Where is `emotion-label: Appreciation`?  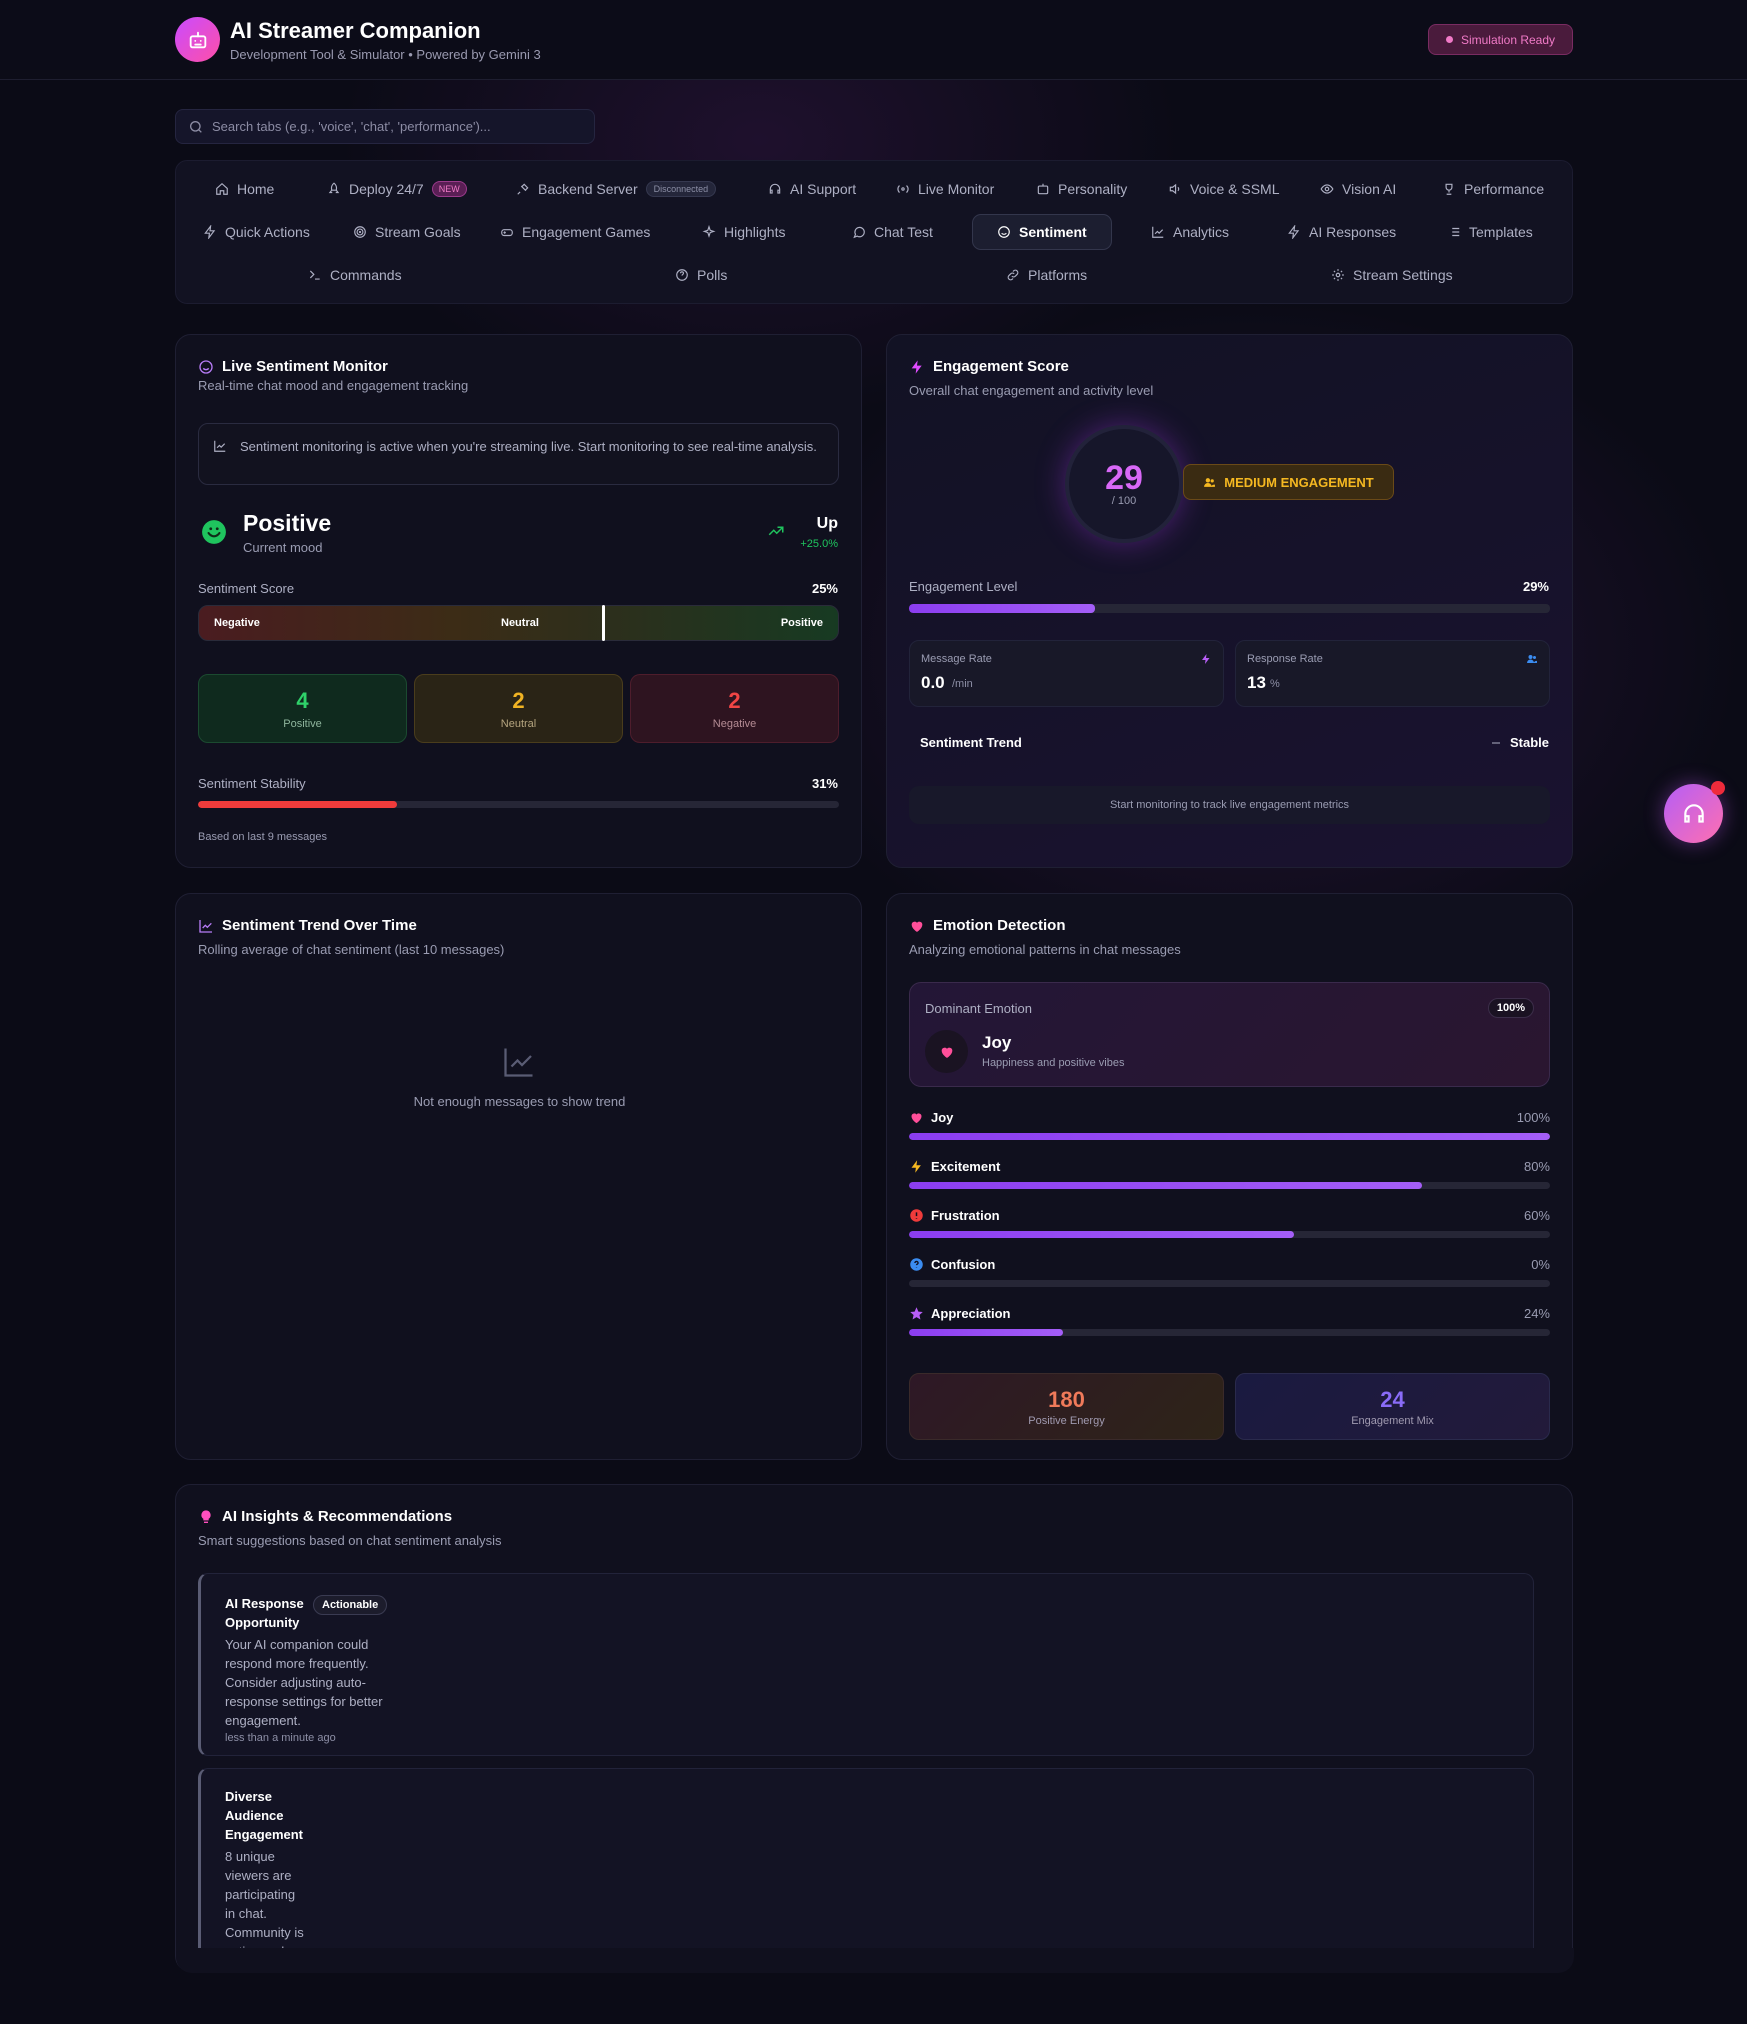
emotion-label: Appreciation is located at coordinates (1229, 1313).